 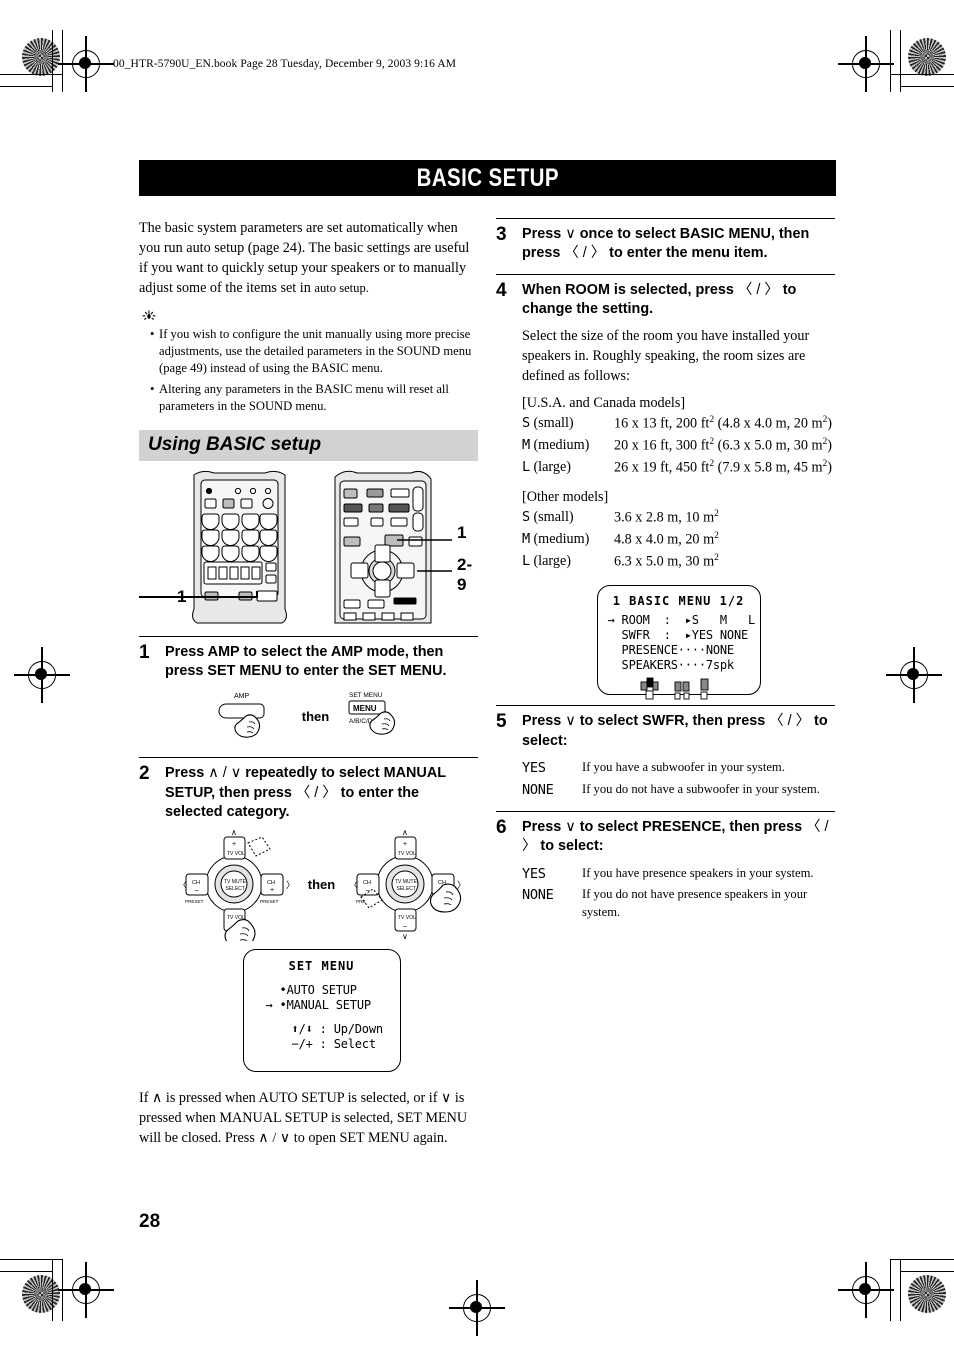 What do you see at coordinates (144, 774) in the screenshot?
I see `step-2-number: 2` at bounding box center [144, 774].